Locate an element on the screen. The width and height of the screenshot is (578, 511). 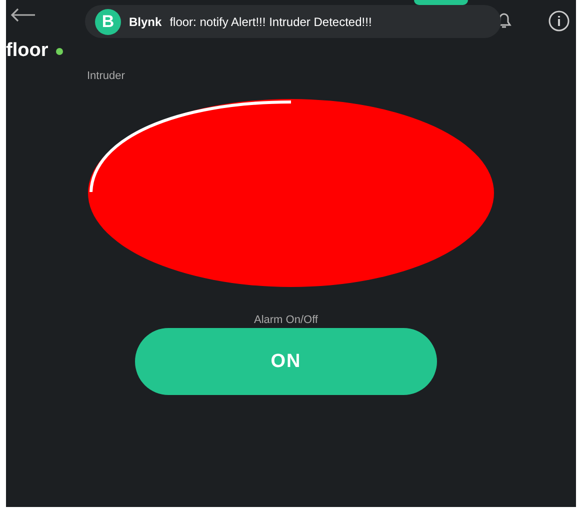
app-badge: B is located at coordinates (108, 21).